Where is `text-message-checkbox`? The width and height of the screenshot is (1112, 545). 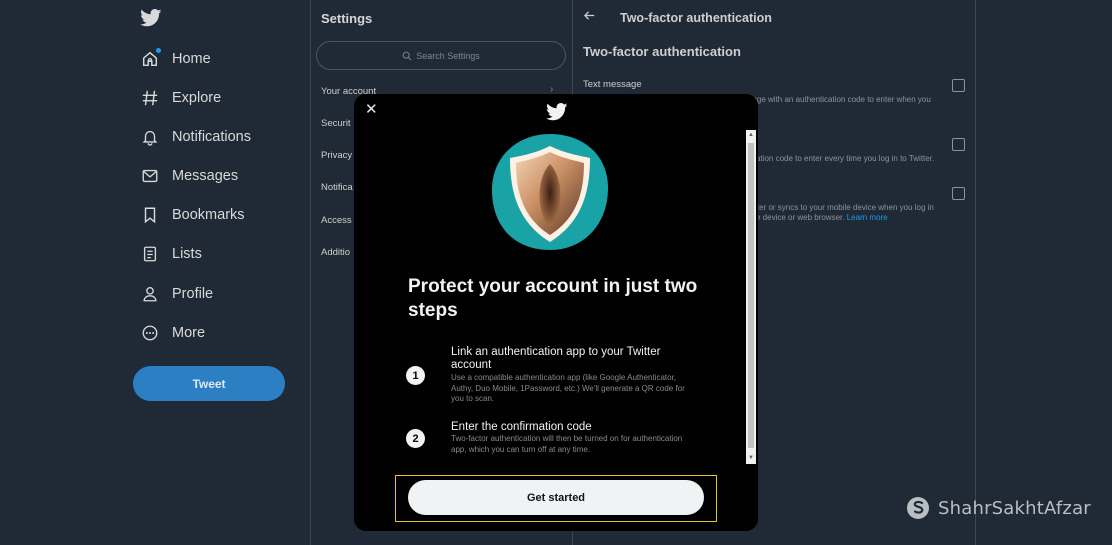
text-message-checkbox is located at coordinates (958, 85).